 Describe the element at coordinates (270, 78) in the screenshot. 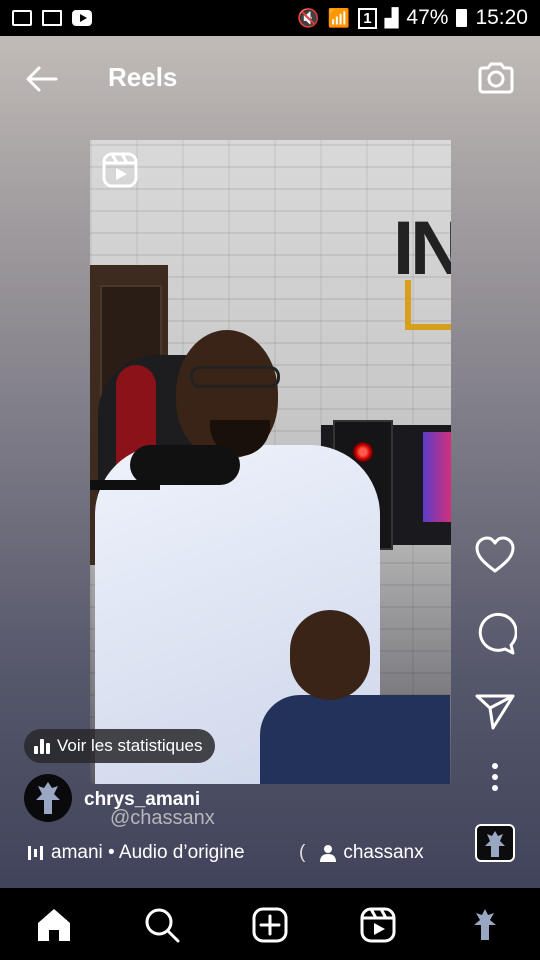

I see `reels-header: Reels` at that location.